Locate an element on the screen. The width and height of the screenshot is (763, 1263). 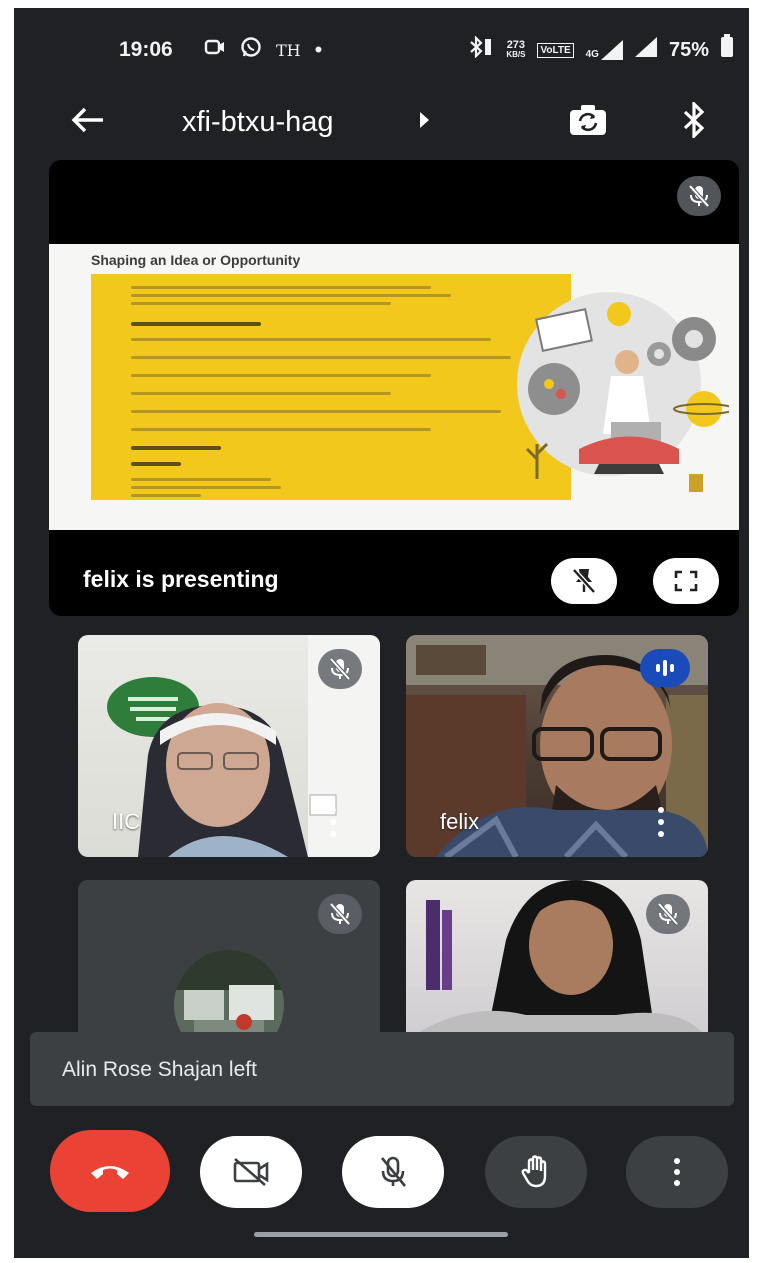
fullscreen-icon is located at coordinates (686, 581).